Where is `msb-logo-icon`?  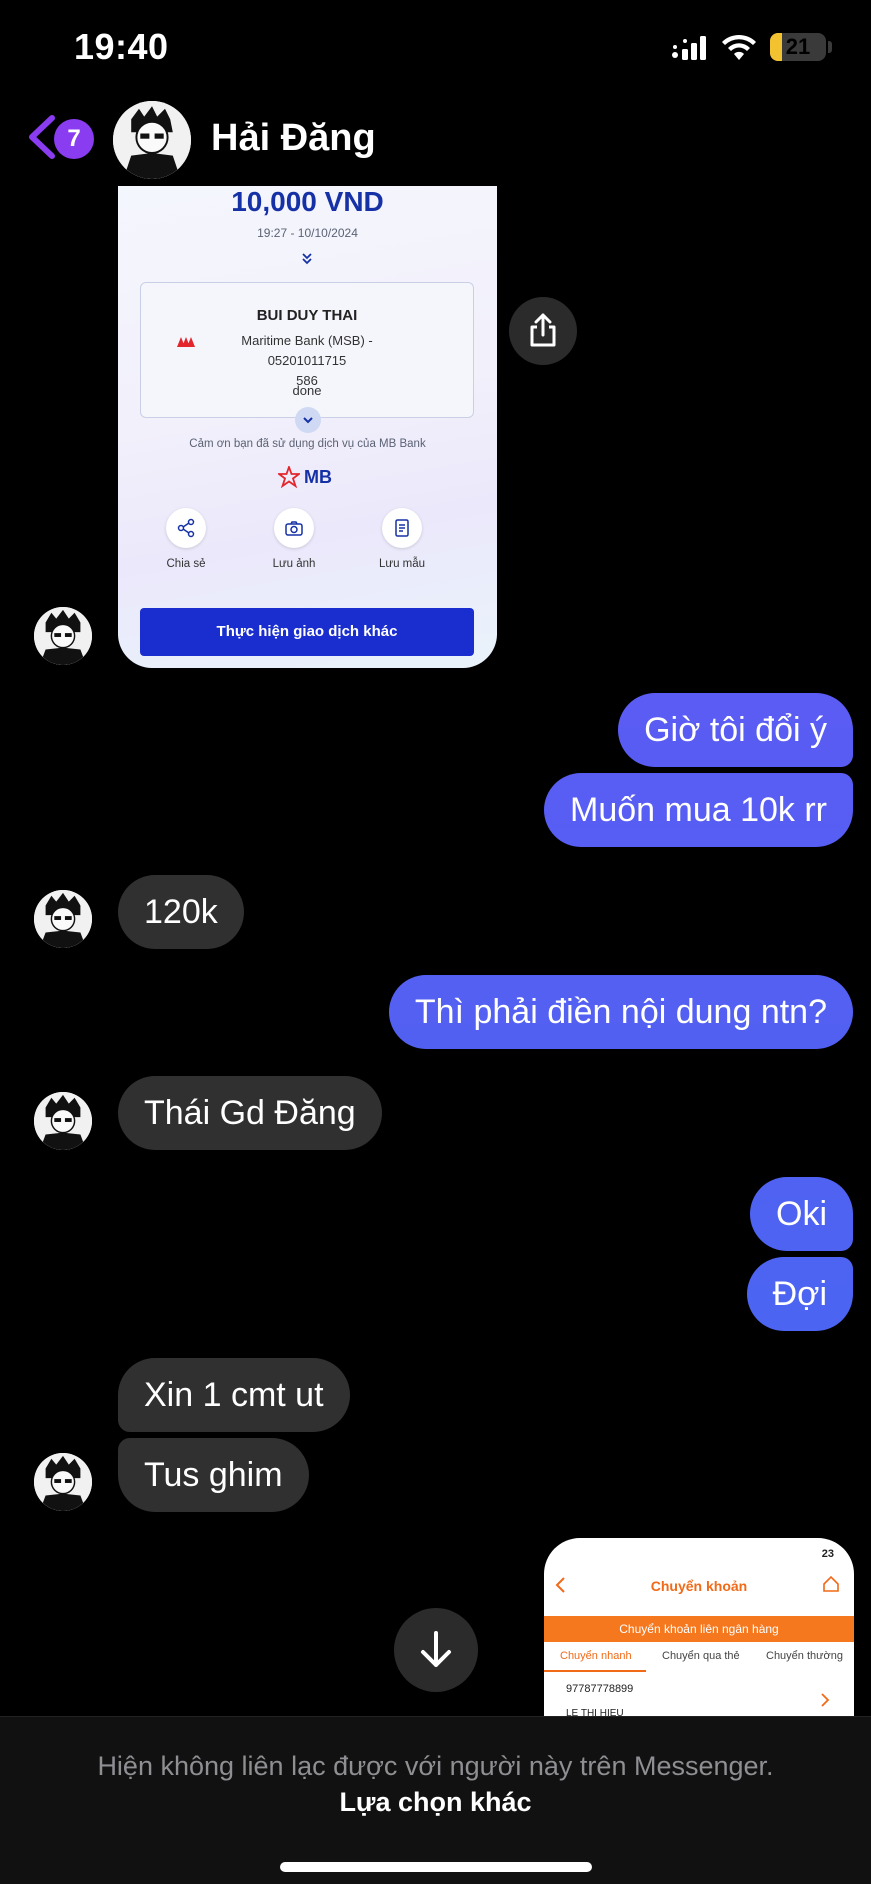
msb-logo-icon is located at coordinates (186, 342).